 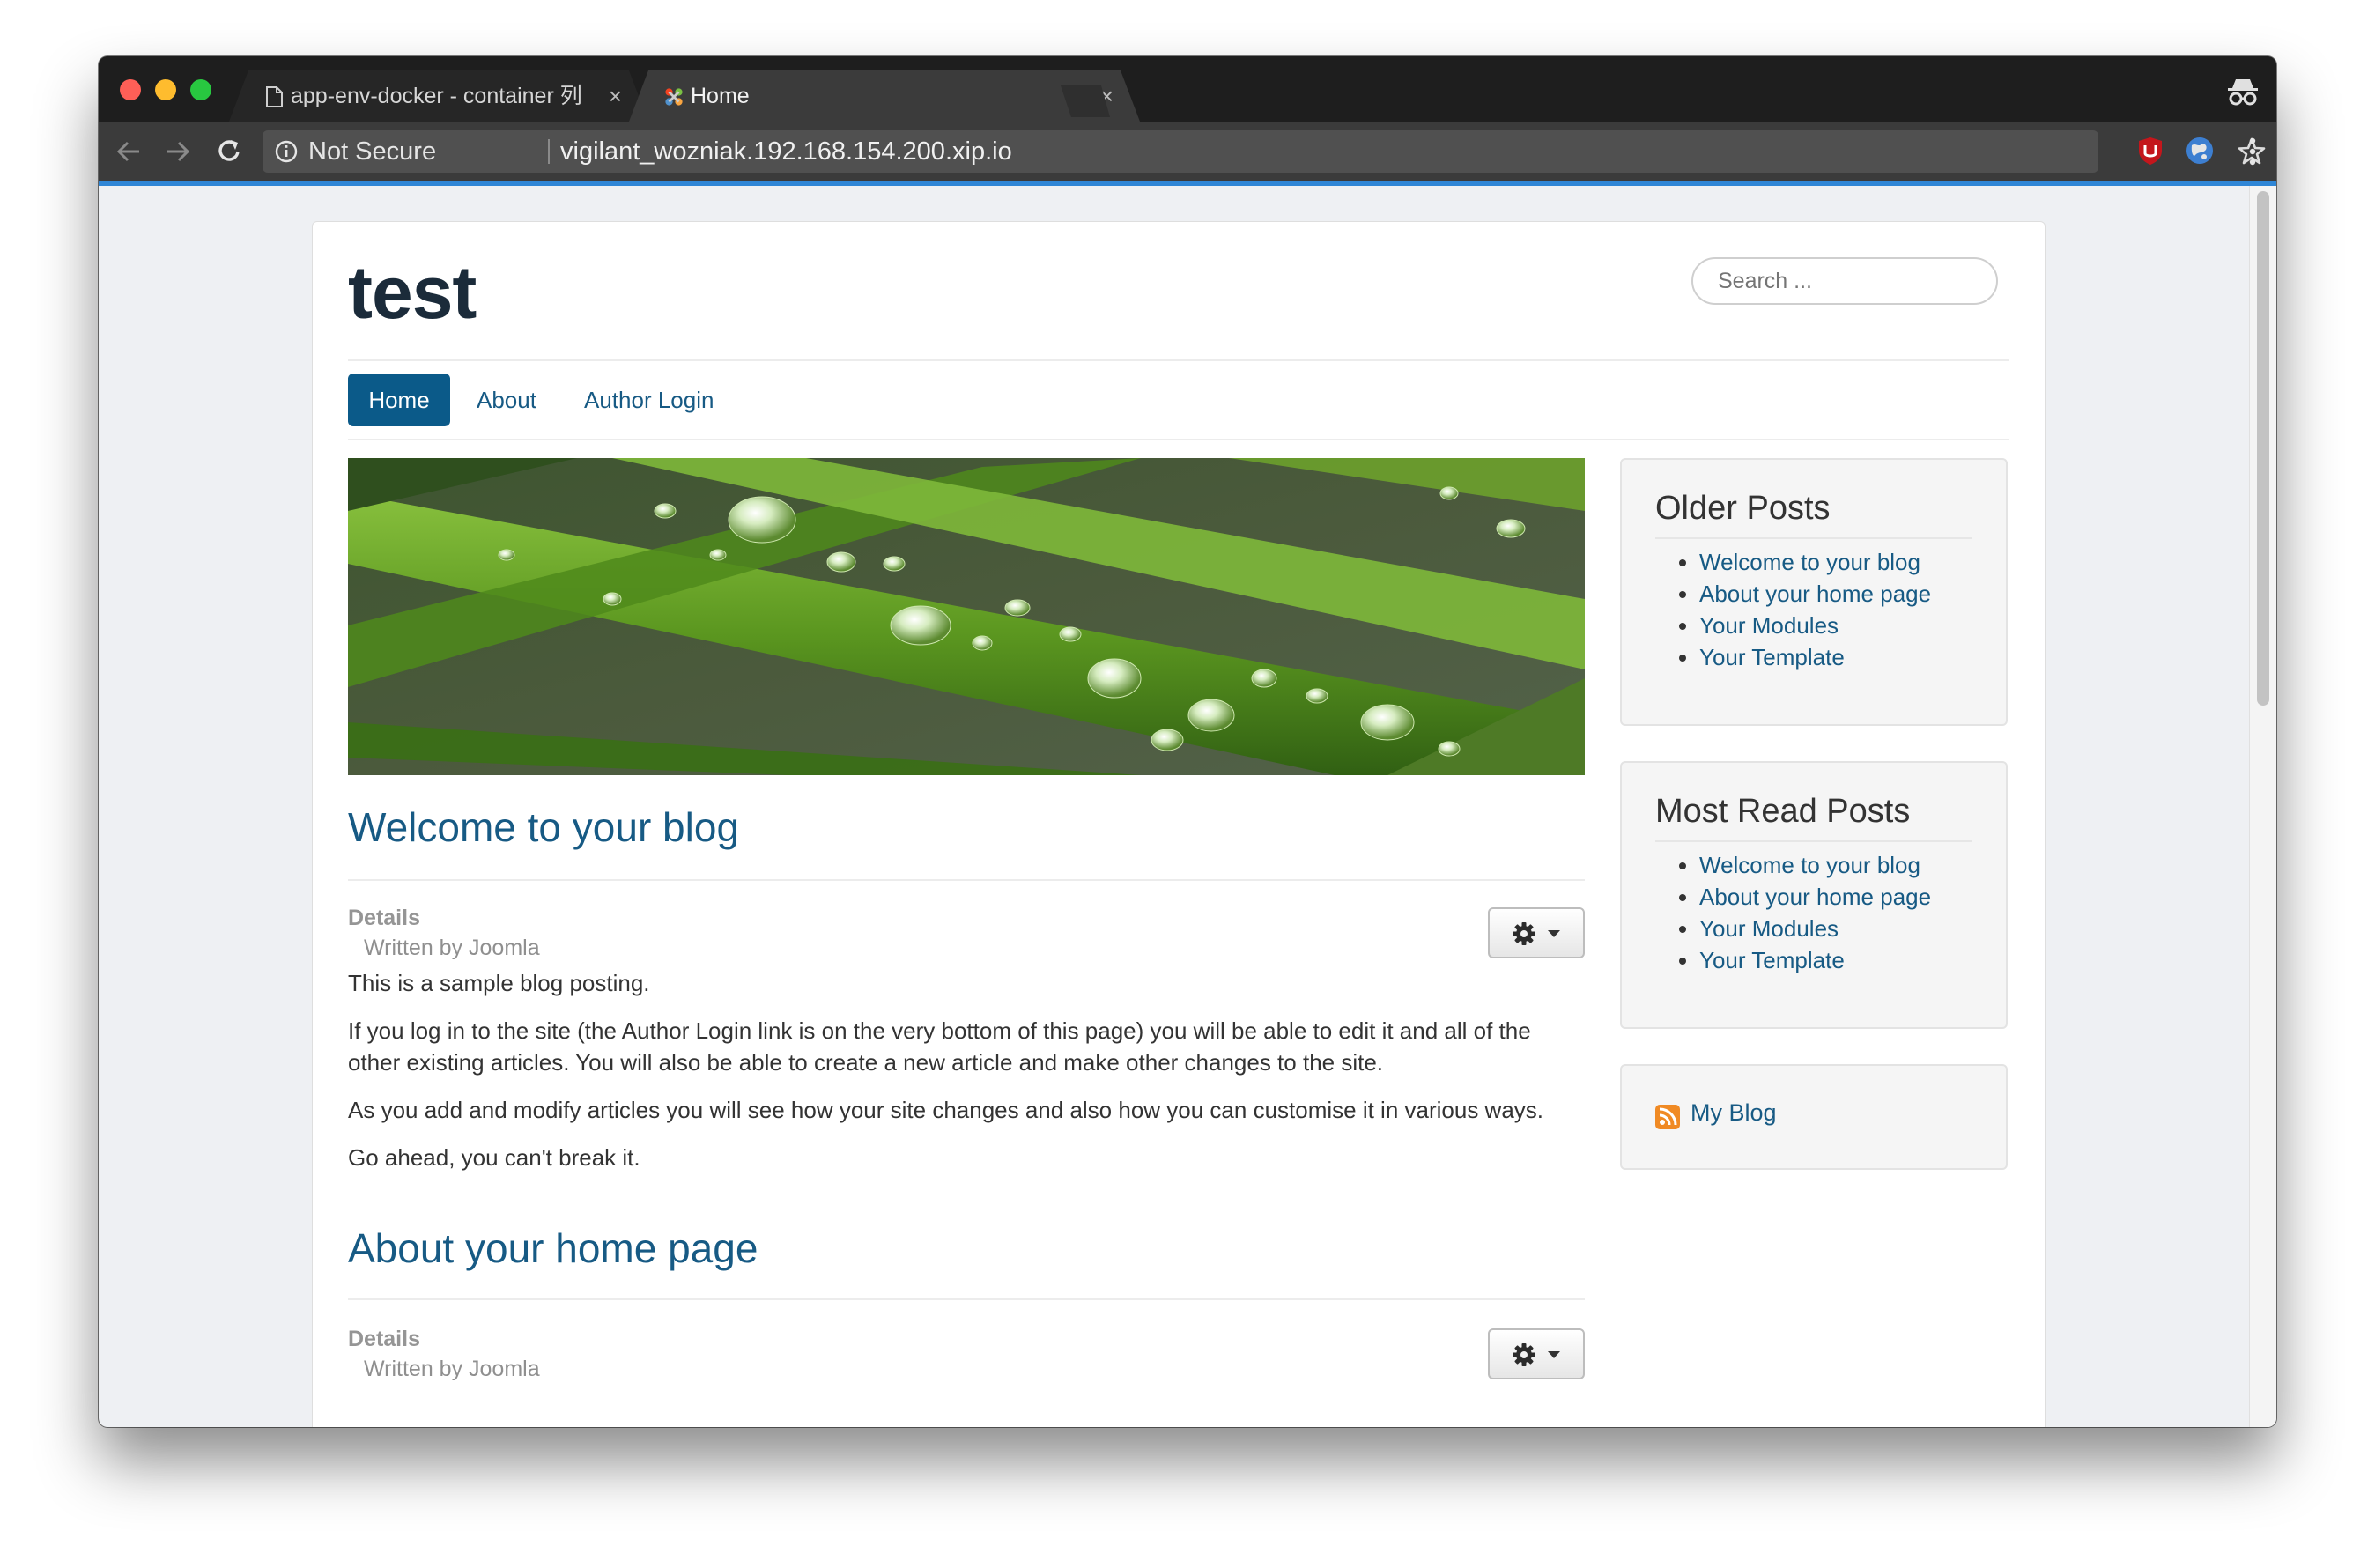 What do you see at coordinates (1814, 1117) in the screenshot?
I see `feed-module: My Blog` at bounding box center [1814, 1117].